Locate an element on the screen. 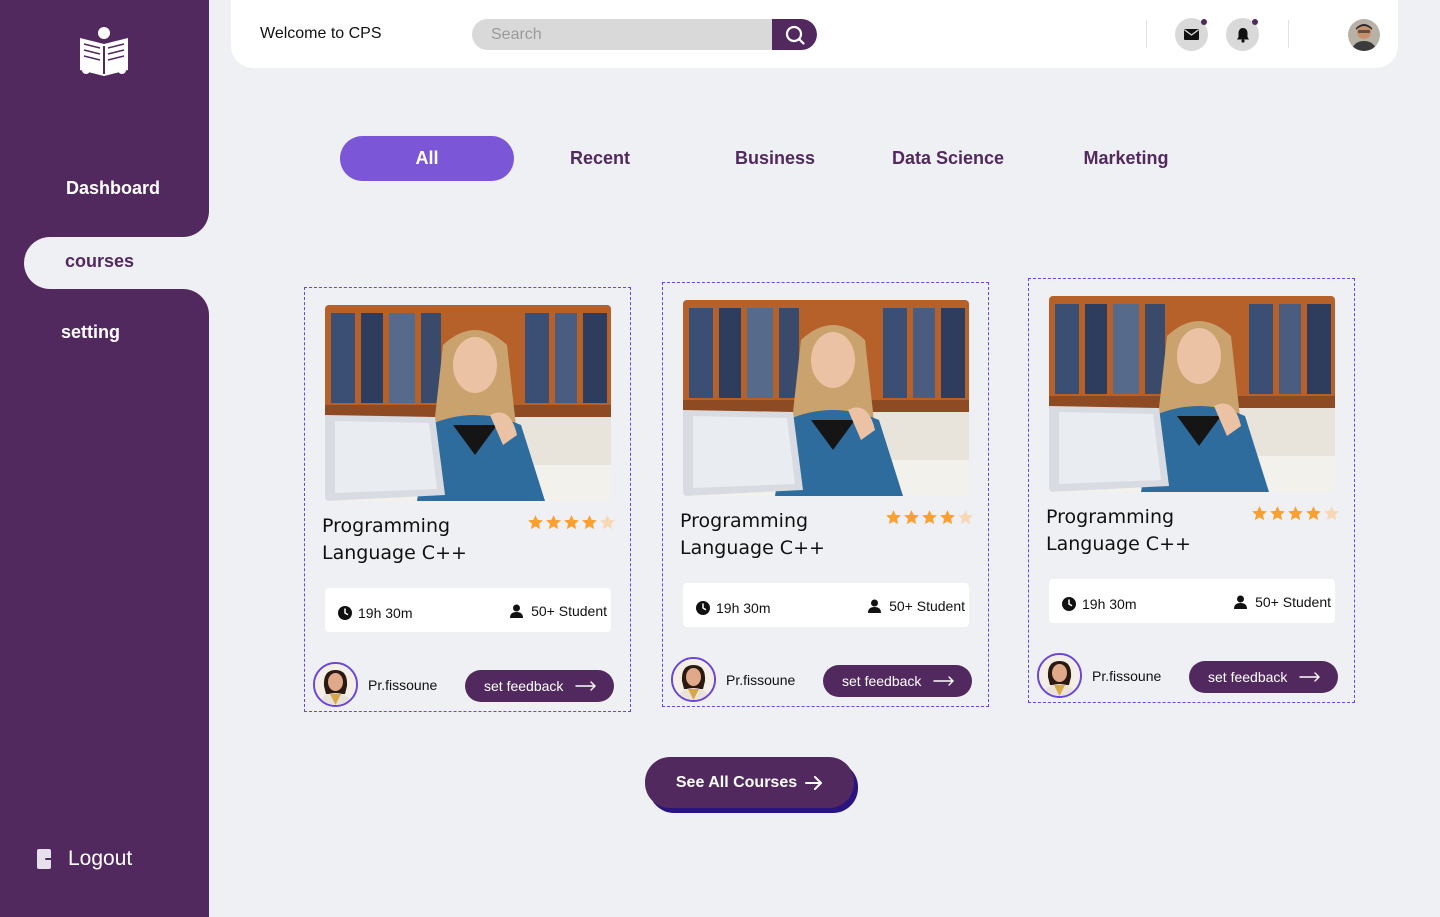 The width and height of the screenshot is (1440, 917). search-button is located at coordinates (794, 34).